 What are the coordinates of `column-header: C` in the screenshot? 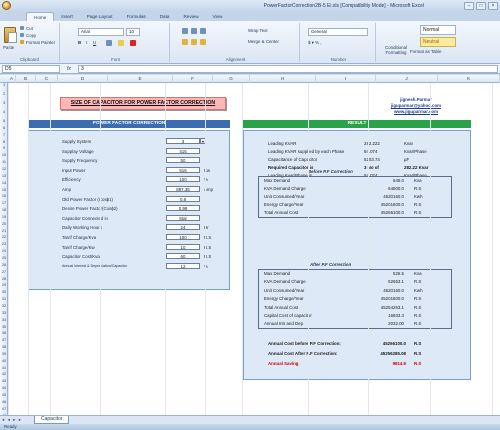 It's located at (47, 79).